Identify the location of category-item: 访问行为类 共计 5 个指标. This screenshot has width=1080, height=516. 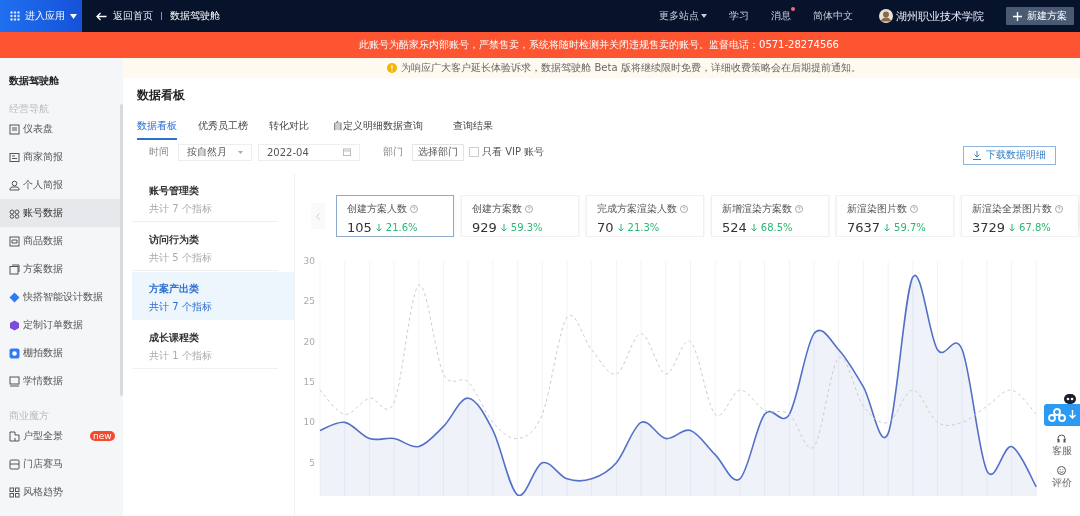
(205, 247).